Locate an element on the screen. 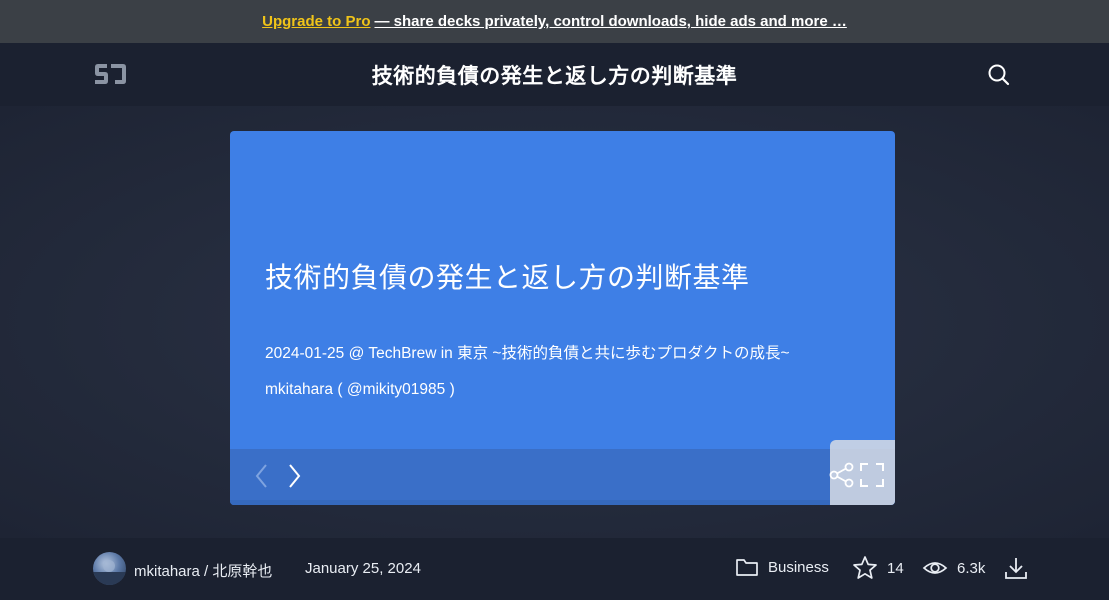 Image resolution: width=1109 pixels, height=600 pixels. deck-title: 技術的負債の発生と返し方の判断基準 is located at coordinates (554, 76).